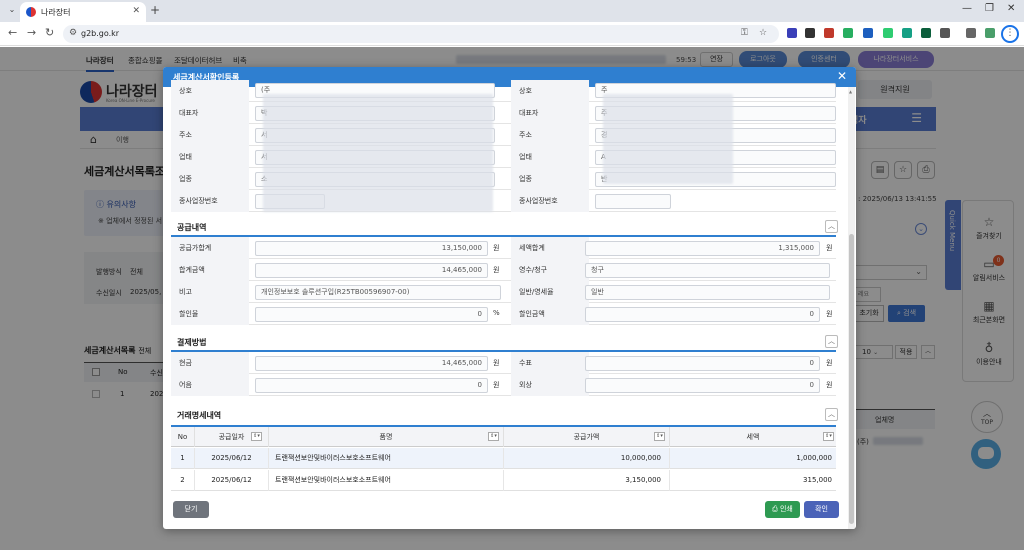 Image resolution: width=1024 pixels, height=550 pixels. I want to click on supplier-business-type-label: 업태, so click(210, 157).